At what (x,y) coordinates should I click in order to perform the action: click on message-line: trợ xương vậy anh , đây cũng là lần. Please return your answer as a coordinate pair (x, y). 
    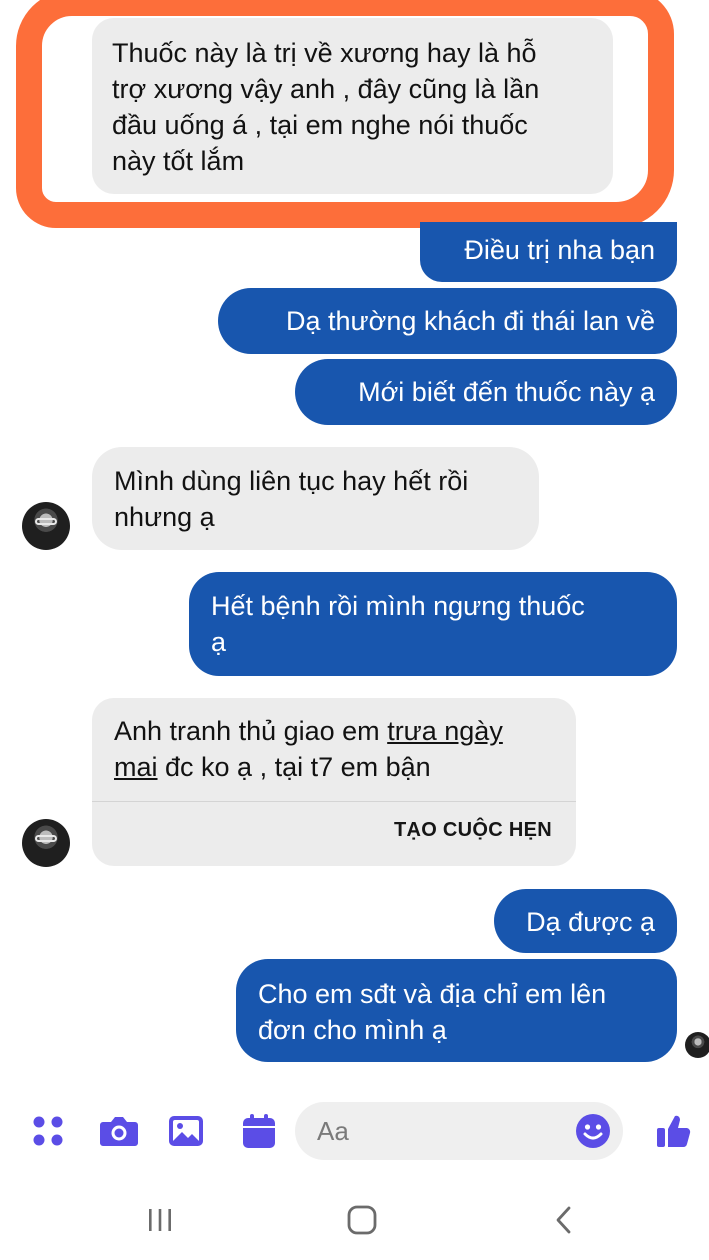
    Looking at the image, I should click on (326, 89).